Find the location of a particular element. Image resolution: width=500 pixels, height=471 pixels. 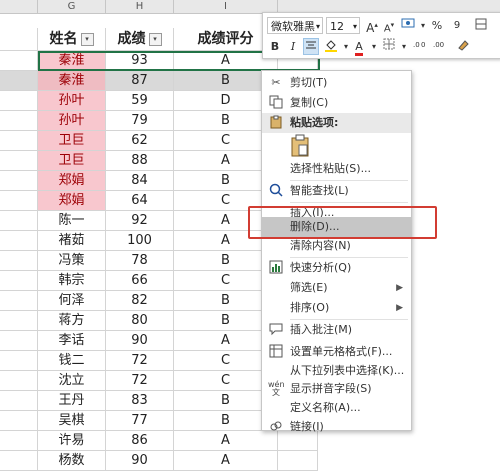

score-cell: 100 is located at coordinates (140, 241).